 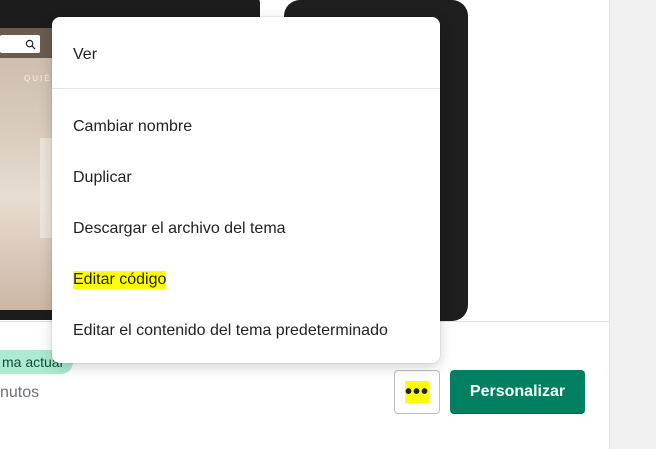 What do you see at coordinates (102, 178) in the screenshot?
I see `menu-item-duplicate: Duplicar` at bounding box center [102, 178].